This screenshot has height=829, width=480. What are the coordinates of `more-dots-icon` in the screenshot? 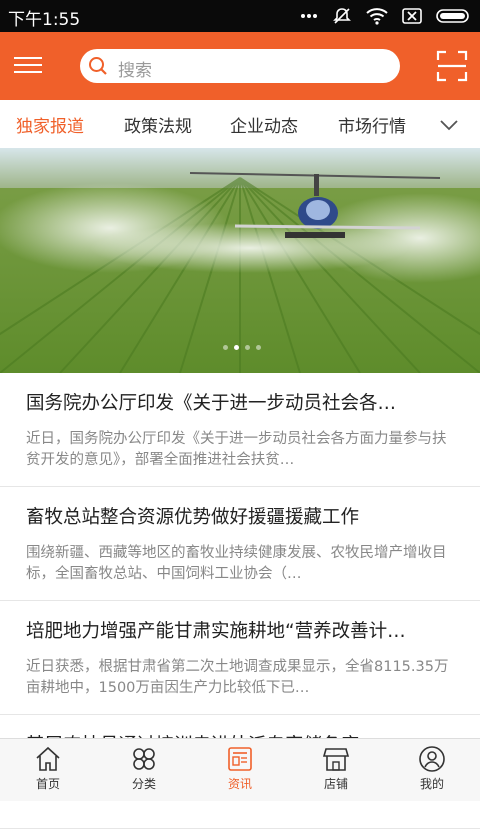 It's located at (309, 18).